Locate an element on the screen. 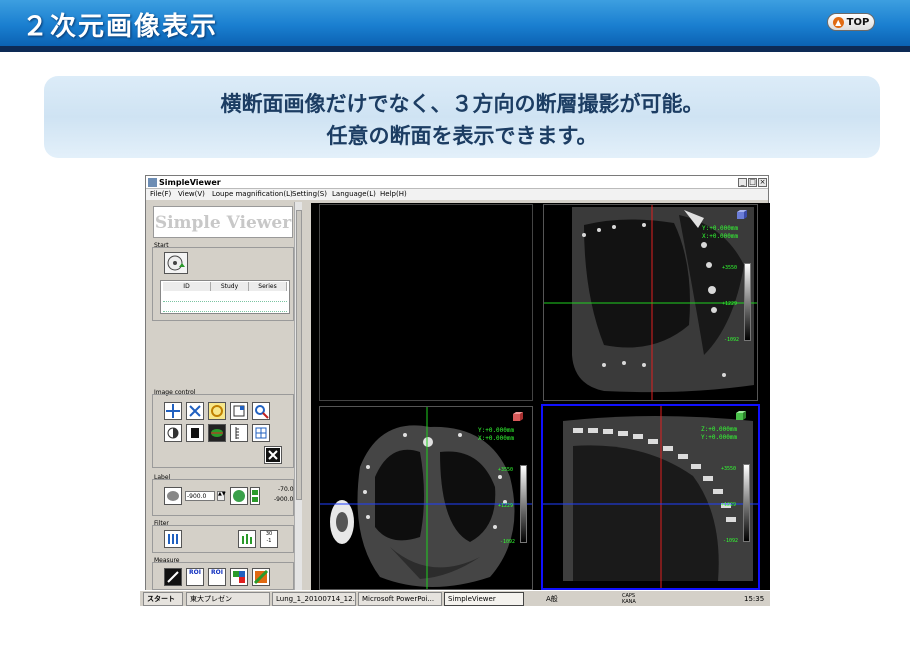 This screenshot has height=656, width=910. label-image-button is located at coordinates (173, 496).